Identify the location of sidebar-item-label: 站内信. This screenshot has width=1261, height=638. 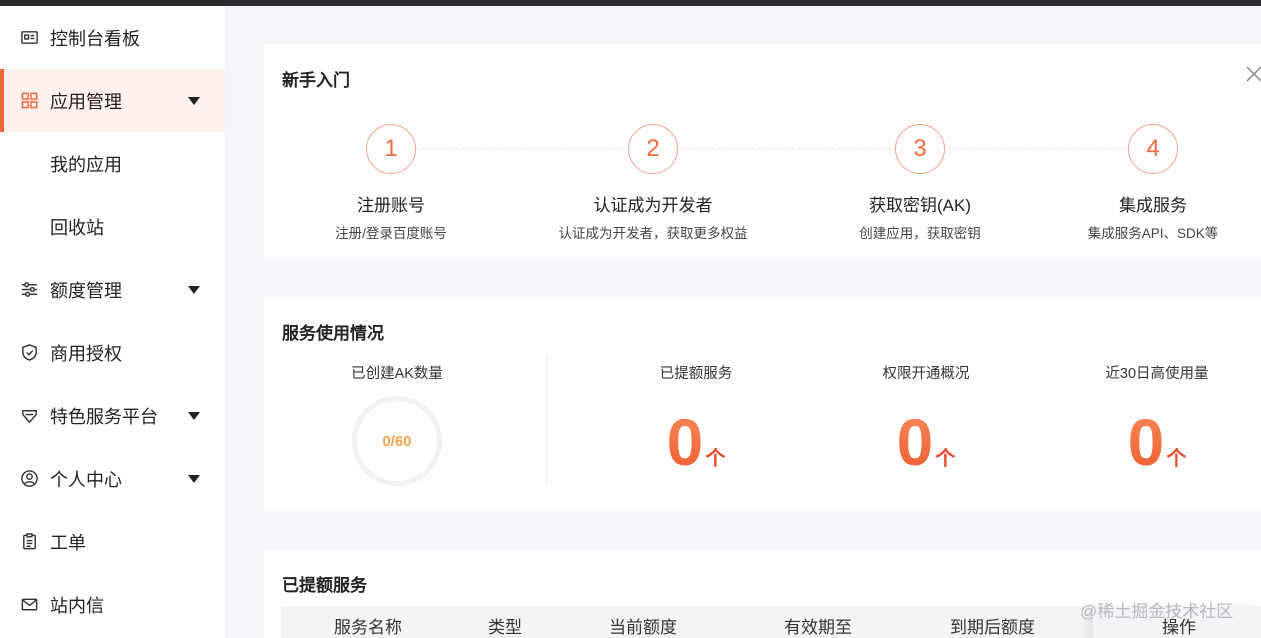
(77, 605).